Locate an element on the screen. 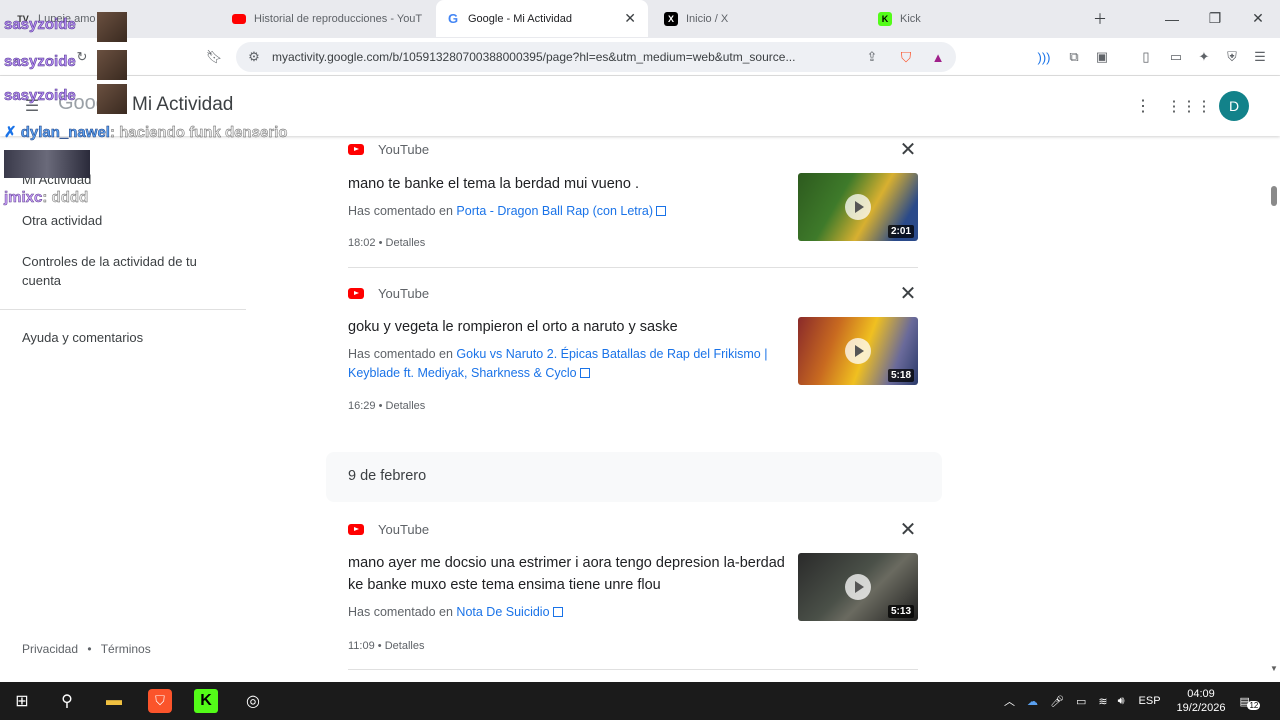 The image size is (1280, 720). activity-time-row: 16:29 • Detalles is located at coordinates (386, 406).